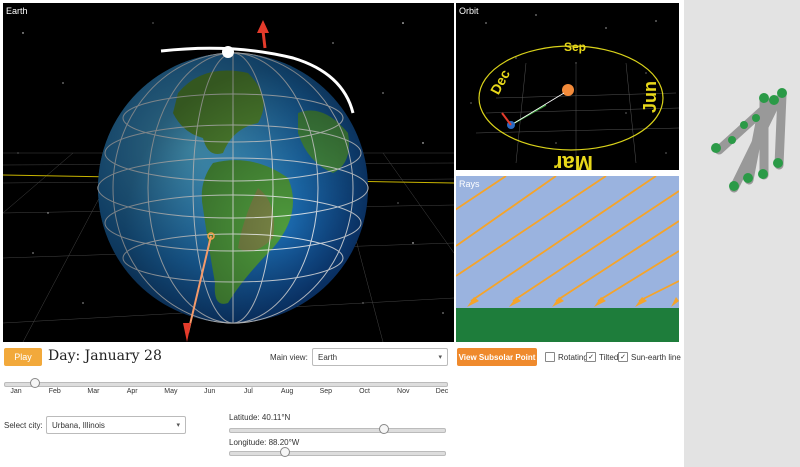  What do you see at coordinates (263, 34) in the screenshot?
I see `north-axis-arrow` at bounding box center [263, 34].